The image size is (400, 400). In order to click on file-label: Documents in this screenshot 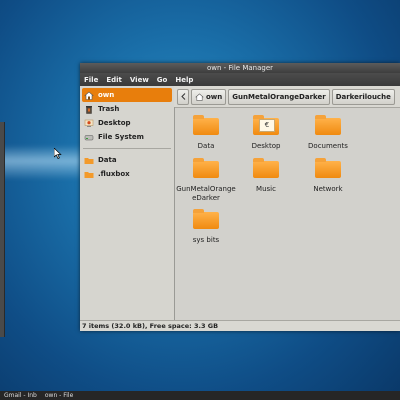, I will do `click(328, 146)`.